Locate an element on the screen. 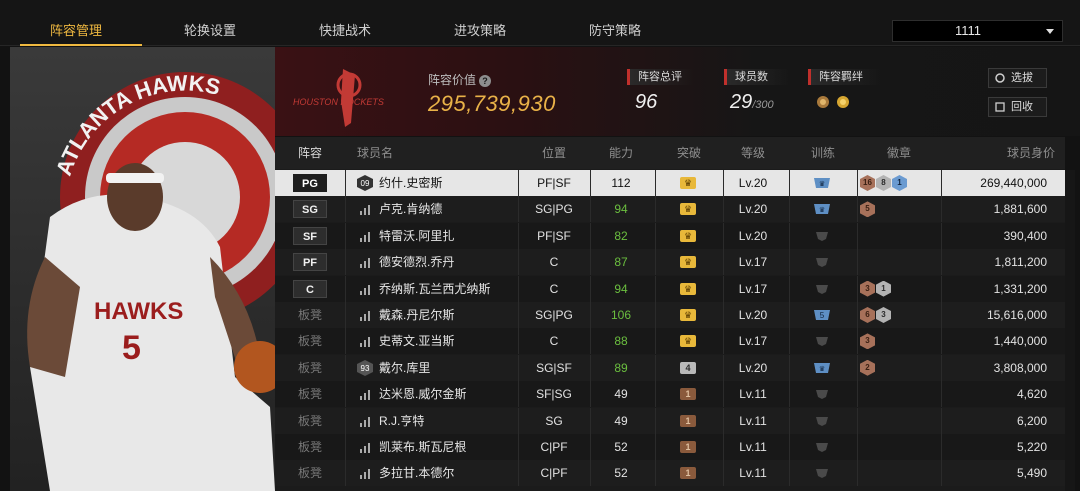 This screenshot has width=1080, height=491. tab-quick-tactics: 快捷战术 is located at coordinates (345, 23).